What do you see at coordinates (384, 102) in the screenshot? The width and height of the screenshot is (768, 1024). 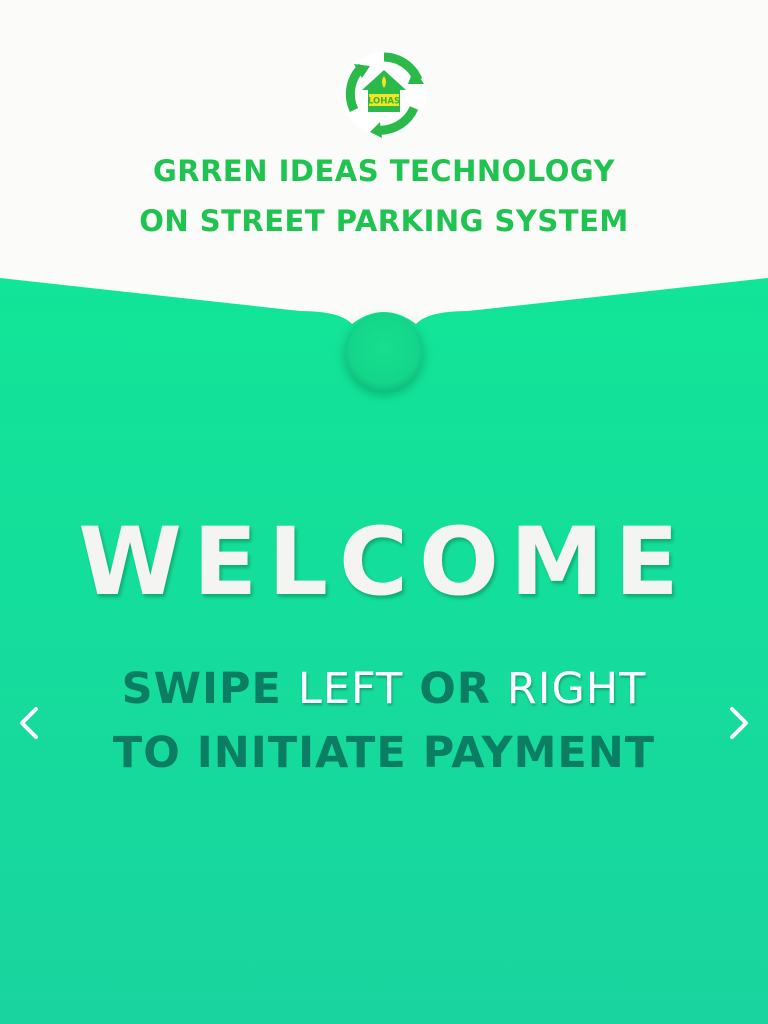 I see `logo-text: LOHAS` at bounding box center [384, 102].